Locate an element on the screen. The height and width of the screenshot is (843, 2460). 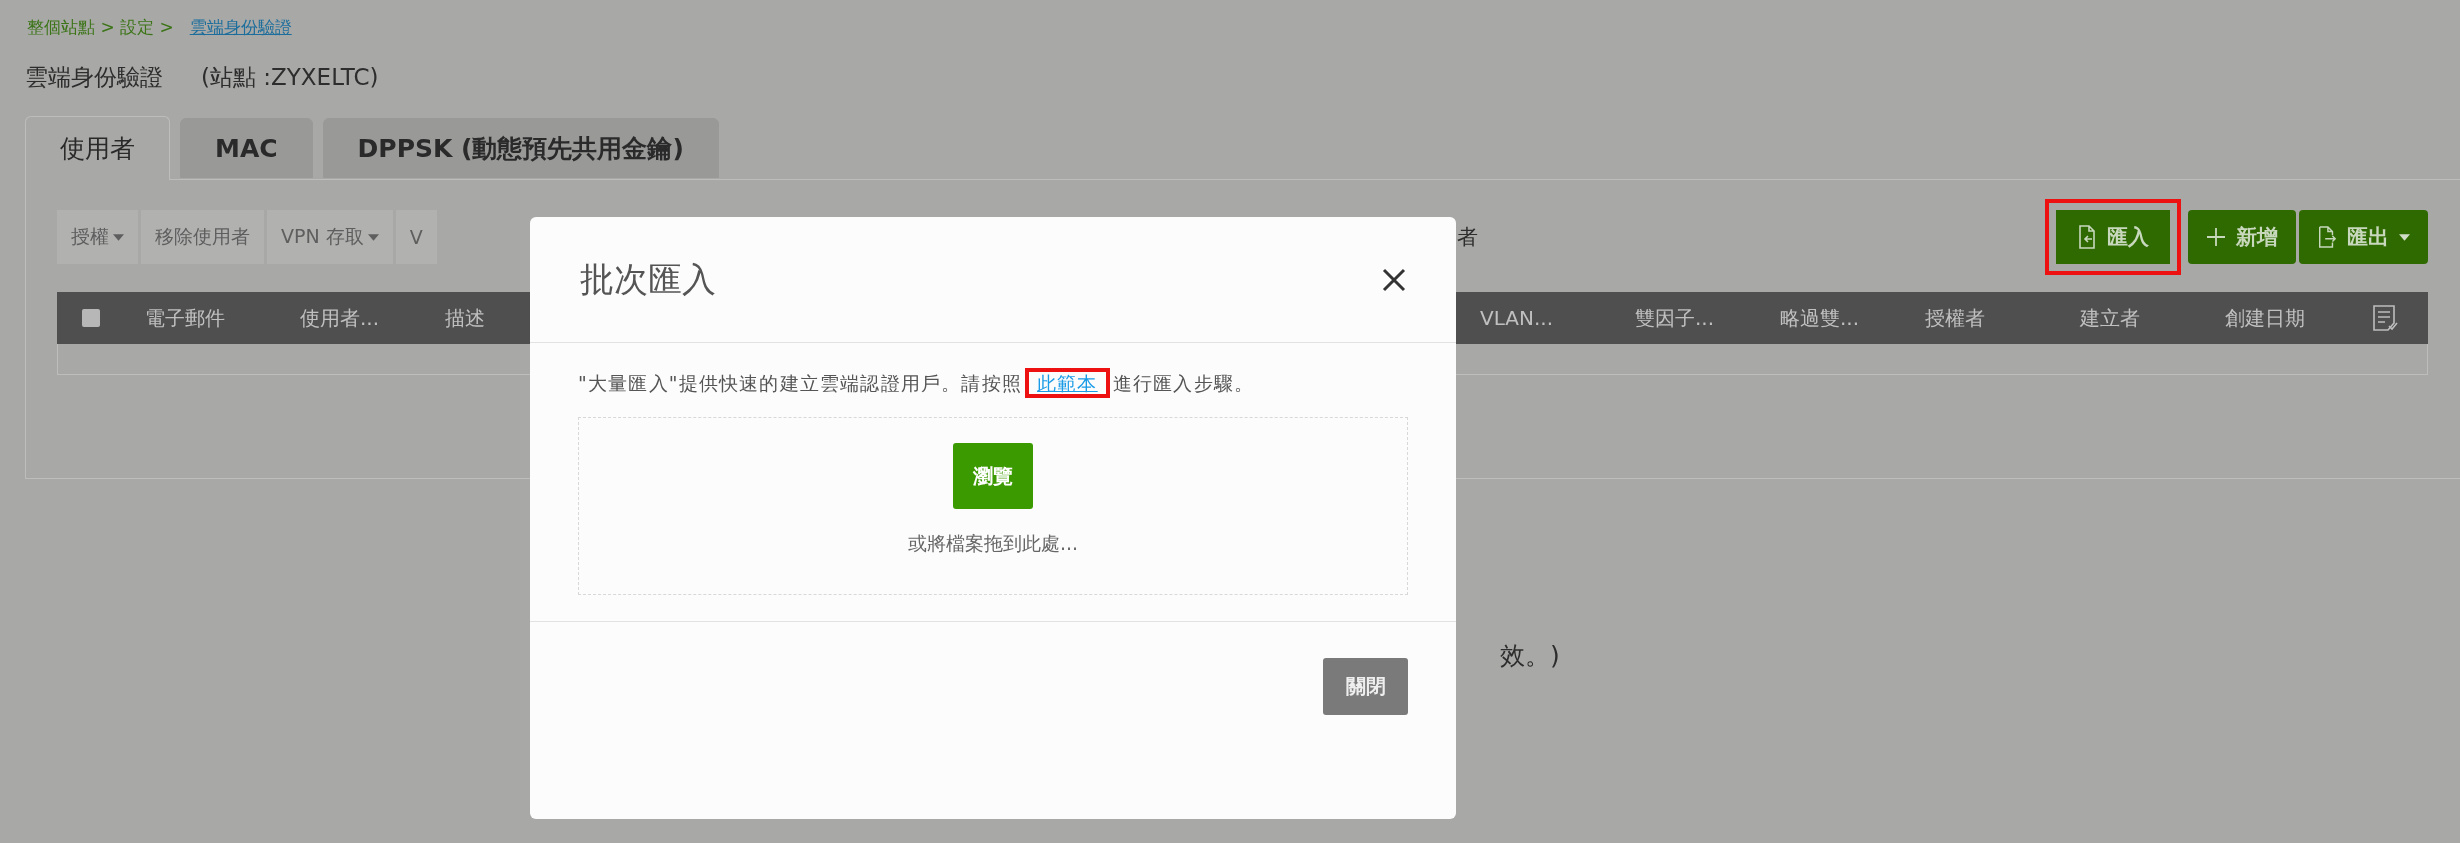
action-button: VPN 存取 is located at coordinates (330, 237).